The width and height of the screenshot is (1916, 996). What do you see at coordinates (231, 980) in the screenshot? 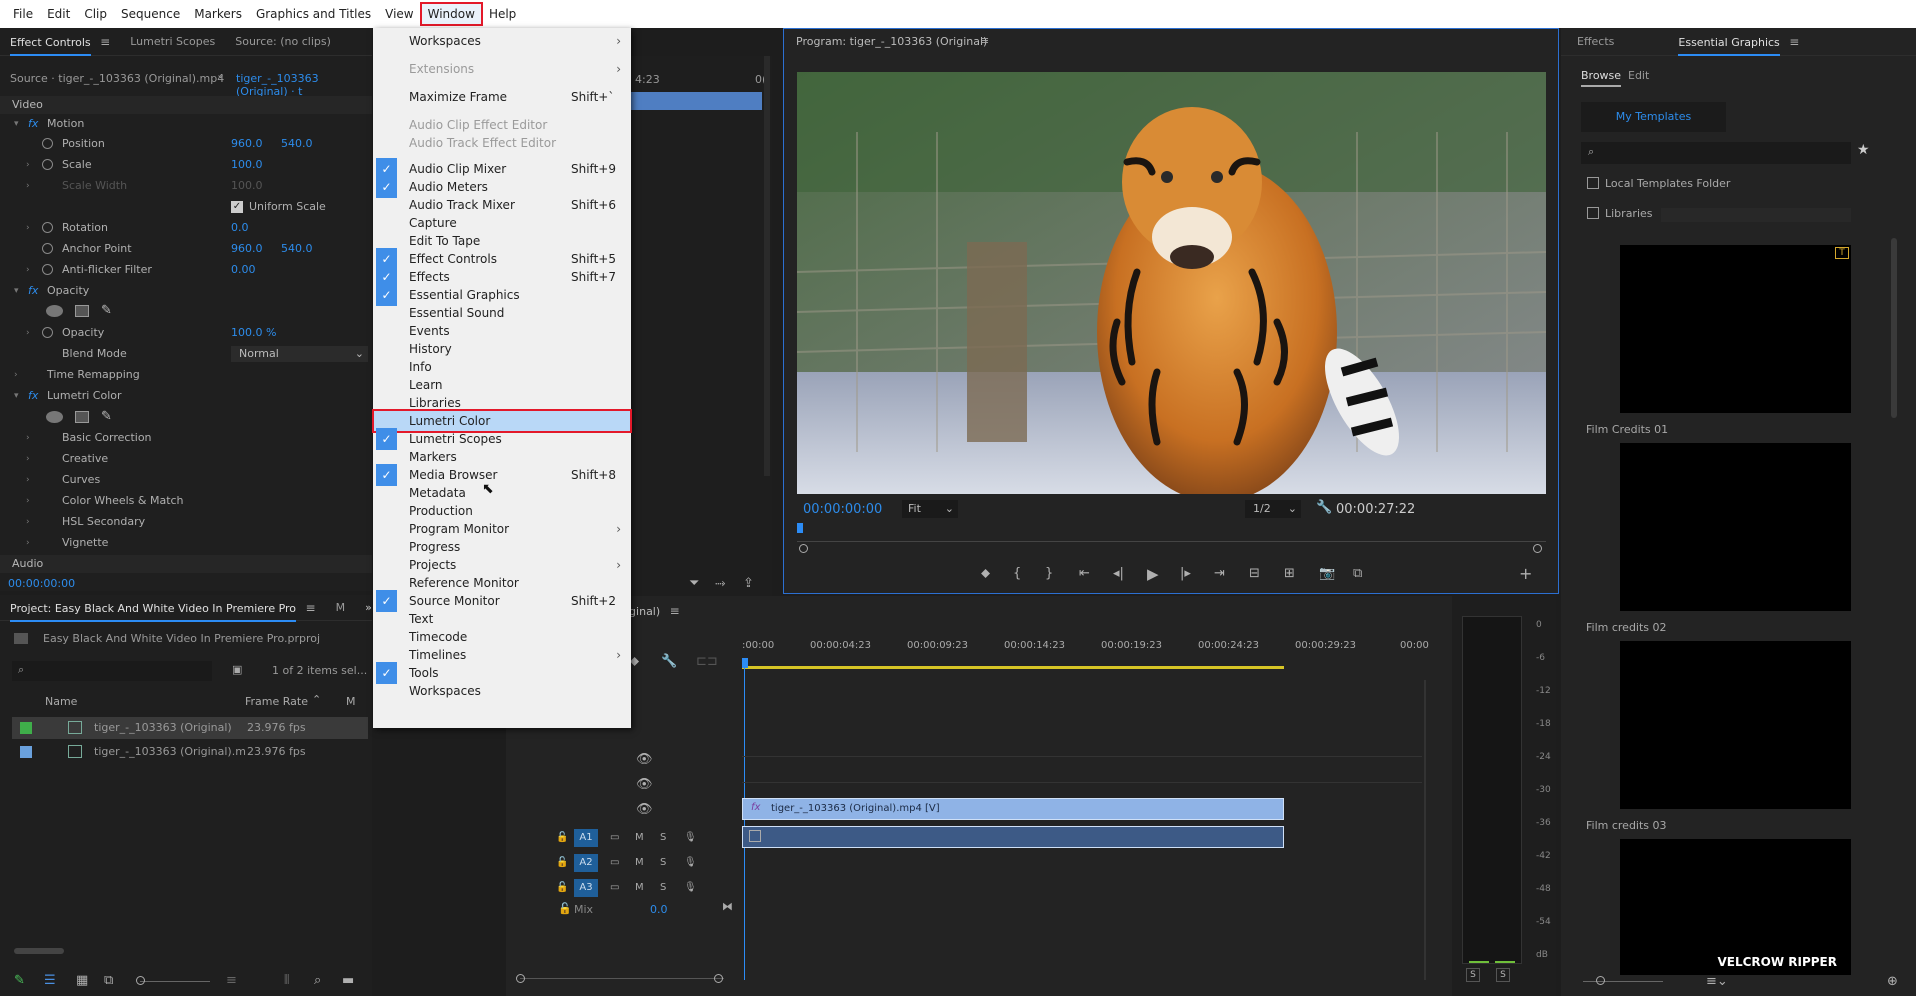
I see `sort-icon: ≡` at bounding box center [231, 980].